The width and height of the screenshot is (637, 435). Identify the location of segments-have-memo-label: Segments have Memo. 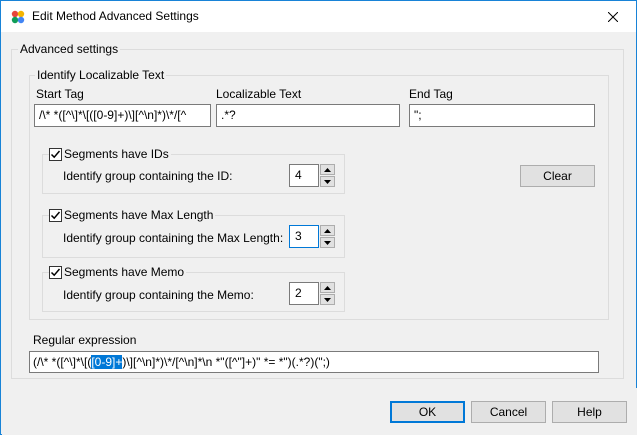
(124, 272).